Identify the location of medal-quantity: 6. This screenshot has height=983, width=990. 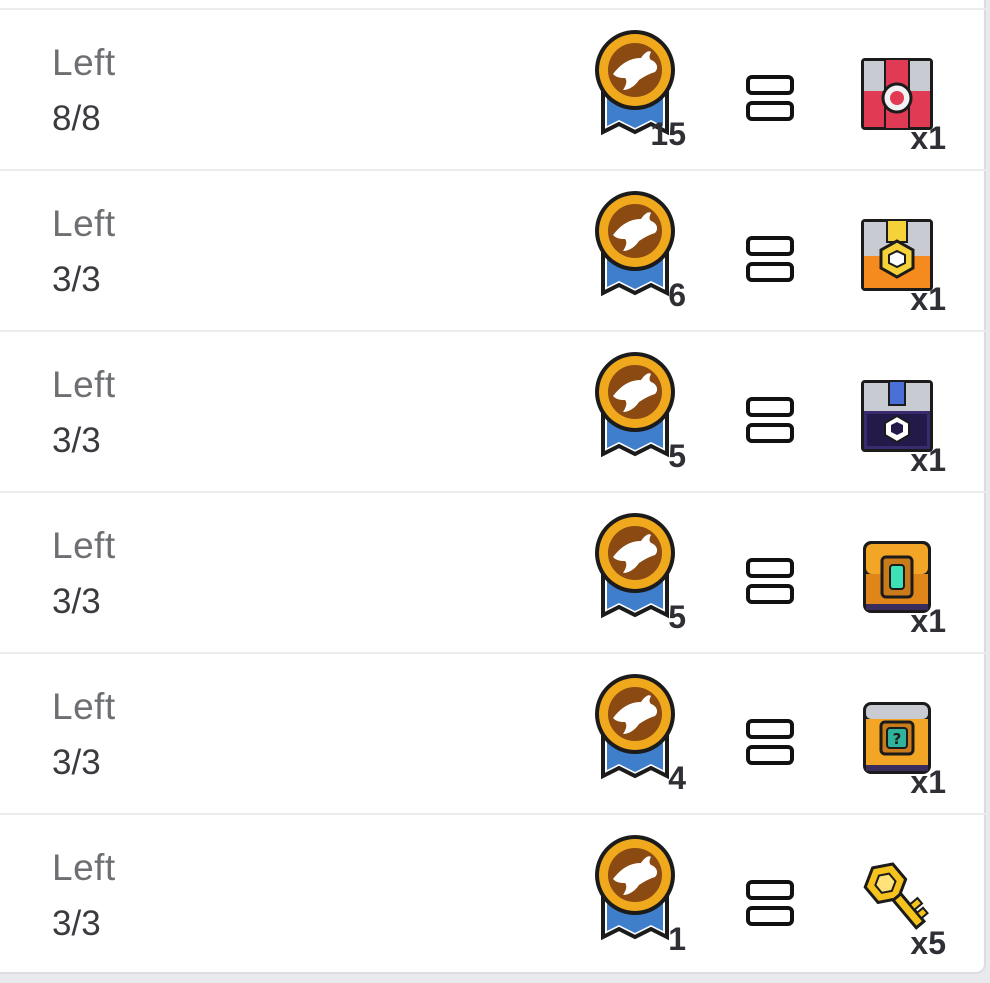
(677, 295).